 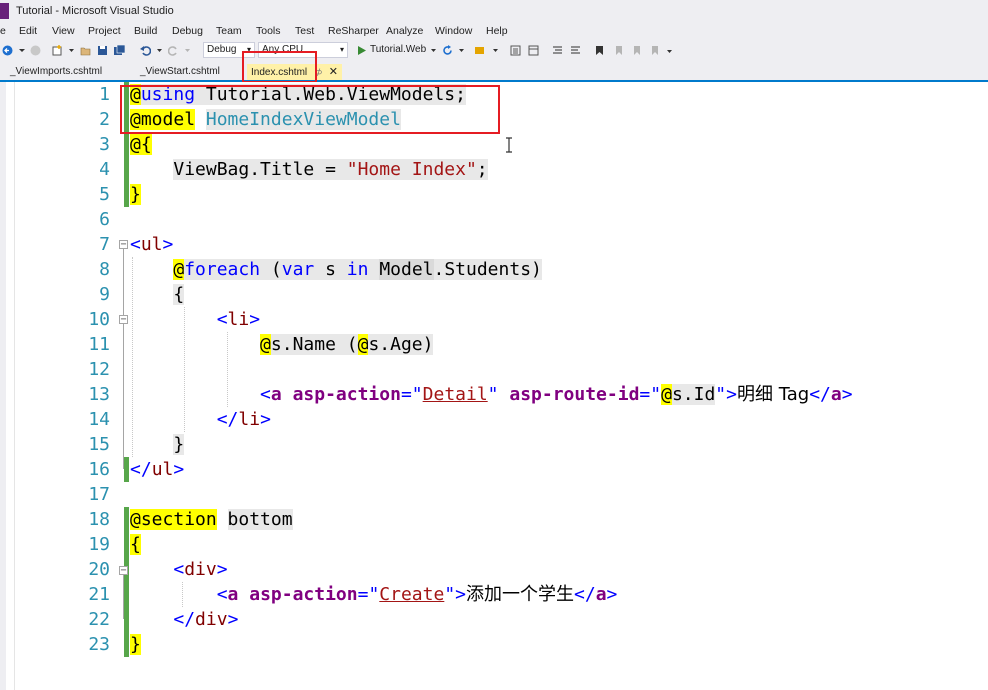 I want to click on tag-bracket: <, so click(x=222, y=319).